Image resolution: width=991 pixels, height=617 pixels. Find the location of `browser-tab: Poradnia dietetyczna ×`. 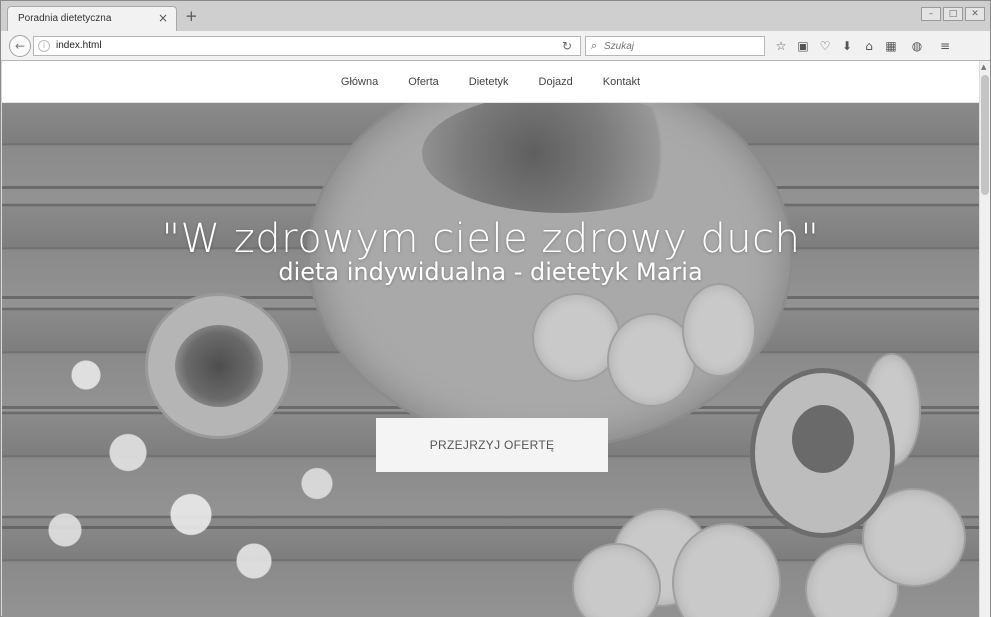

browser-tab: Poradnia dietetyczna × is located at coordinates (92, 18).